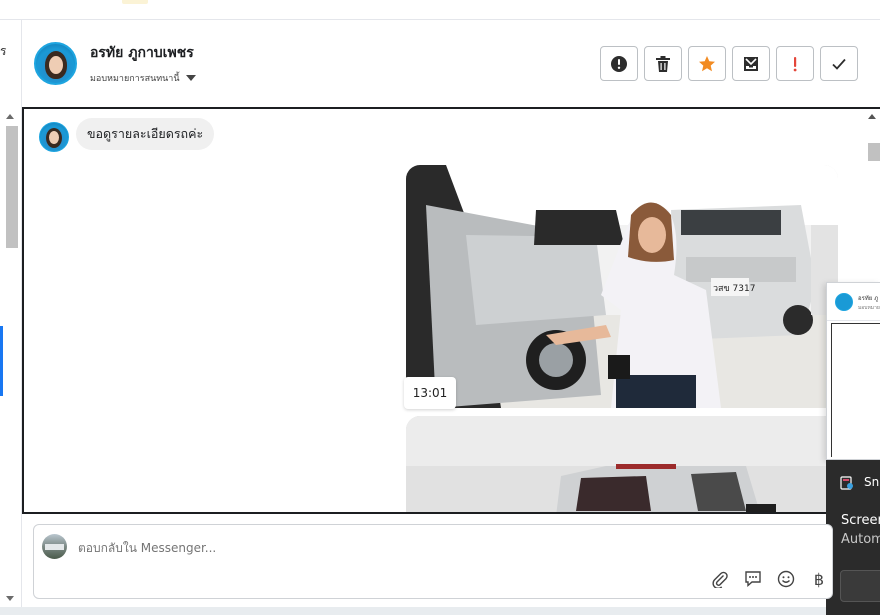 Image resolution: width=880 pixels, height=615 pixels. What do you see at coordinates (413, 611) in the screenshot?
I see `bottom-strip` at bounding box center [413, 611].